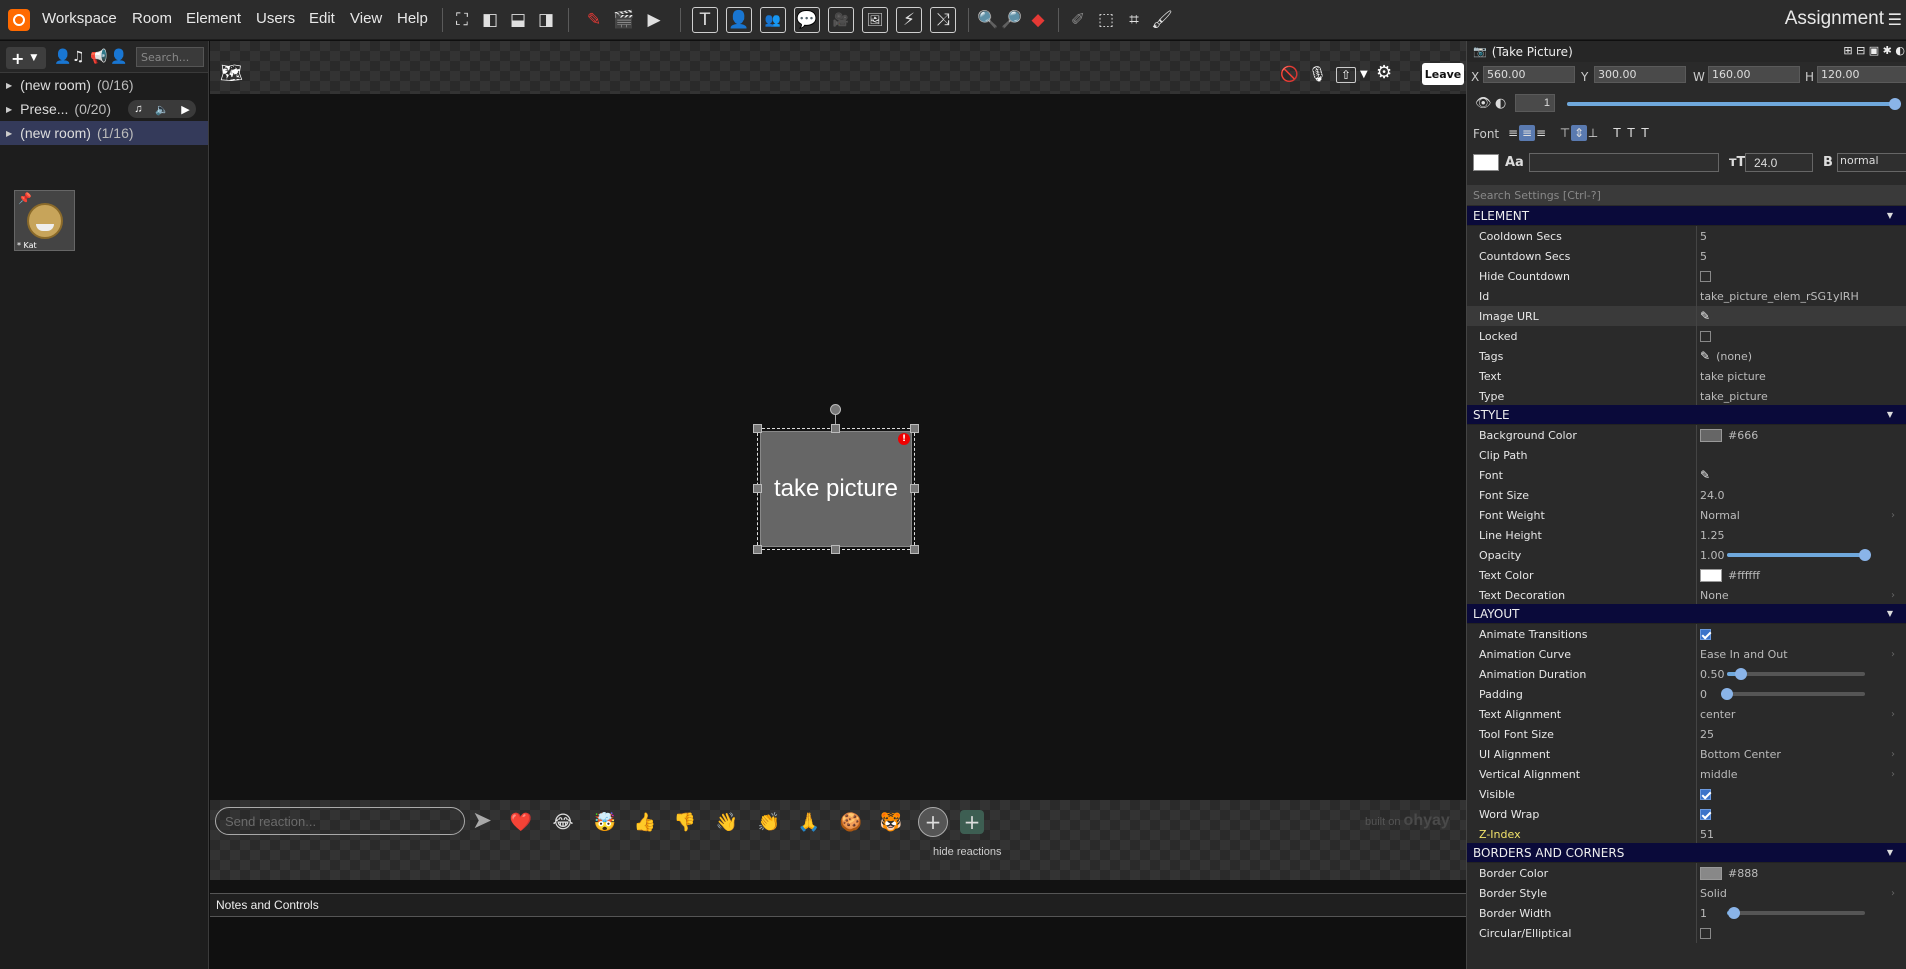 This screenshot has height=969, width=1906. What do you see at coordinates (1895, 104) in the screenshot?
I see `opacity-slider-knob` at bounding box center [1895, 104].